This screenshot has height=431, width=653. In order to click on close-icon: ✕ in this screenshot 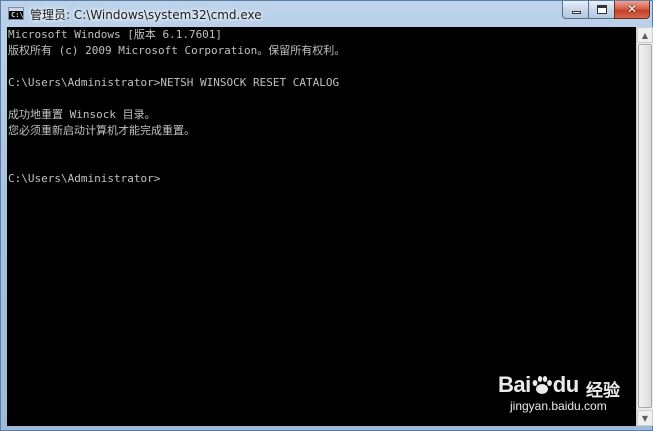, I will do `click(632, 9)`.